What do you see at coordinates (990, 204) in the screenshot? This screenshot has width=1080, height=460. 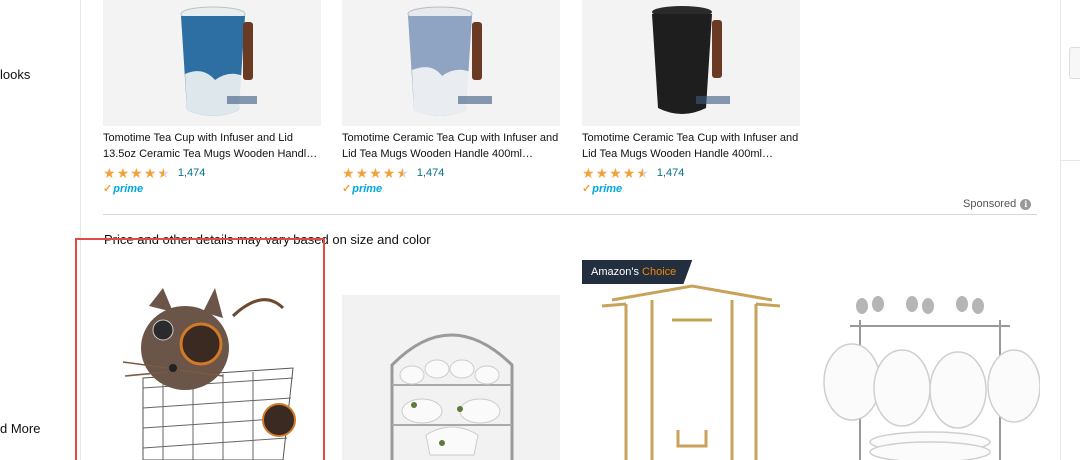 I see `sponsored-text: Sponsored` at bounding box center [990, 204].